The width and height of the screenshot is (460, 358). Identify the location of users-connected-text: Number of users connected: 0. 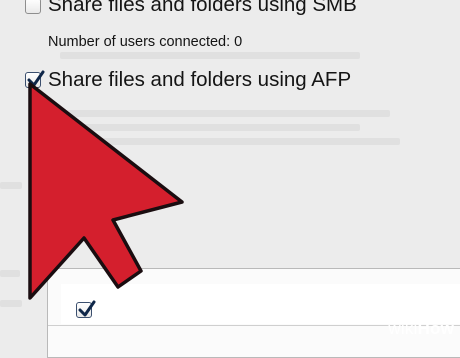
(145, 42).